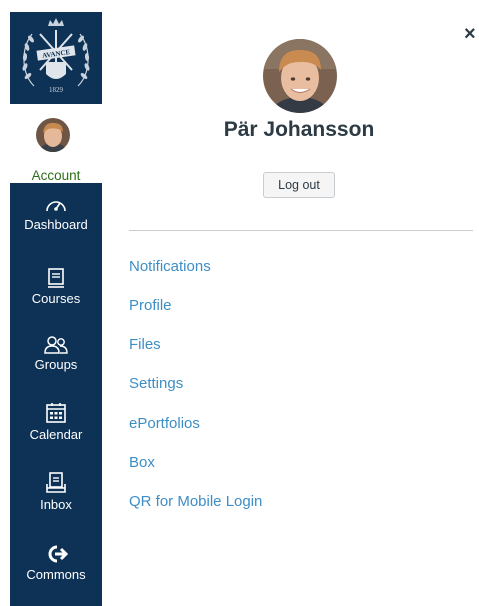 This screenshot has width=479, height=606. I want to click on close-tray-button: ×, so click(470, 34).